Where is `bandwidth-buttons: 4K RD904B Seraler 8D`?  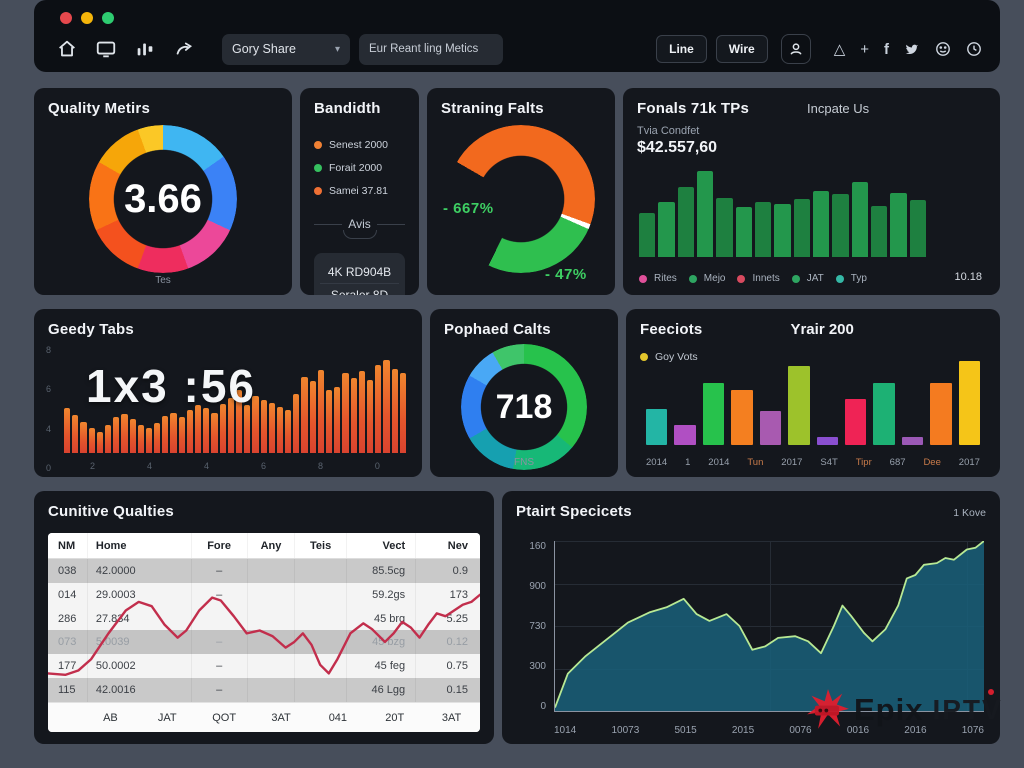
bandwidth-buttons: 4K RD904B Seraler 8D is located at coordinates (359, 274).